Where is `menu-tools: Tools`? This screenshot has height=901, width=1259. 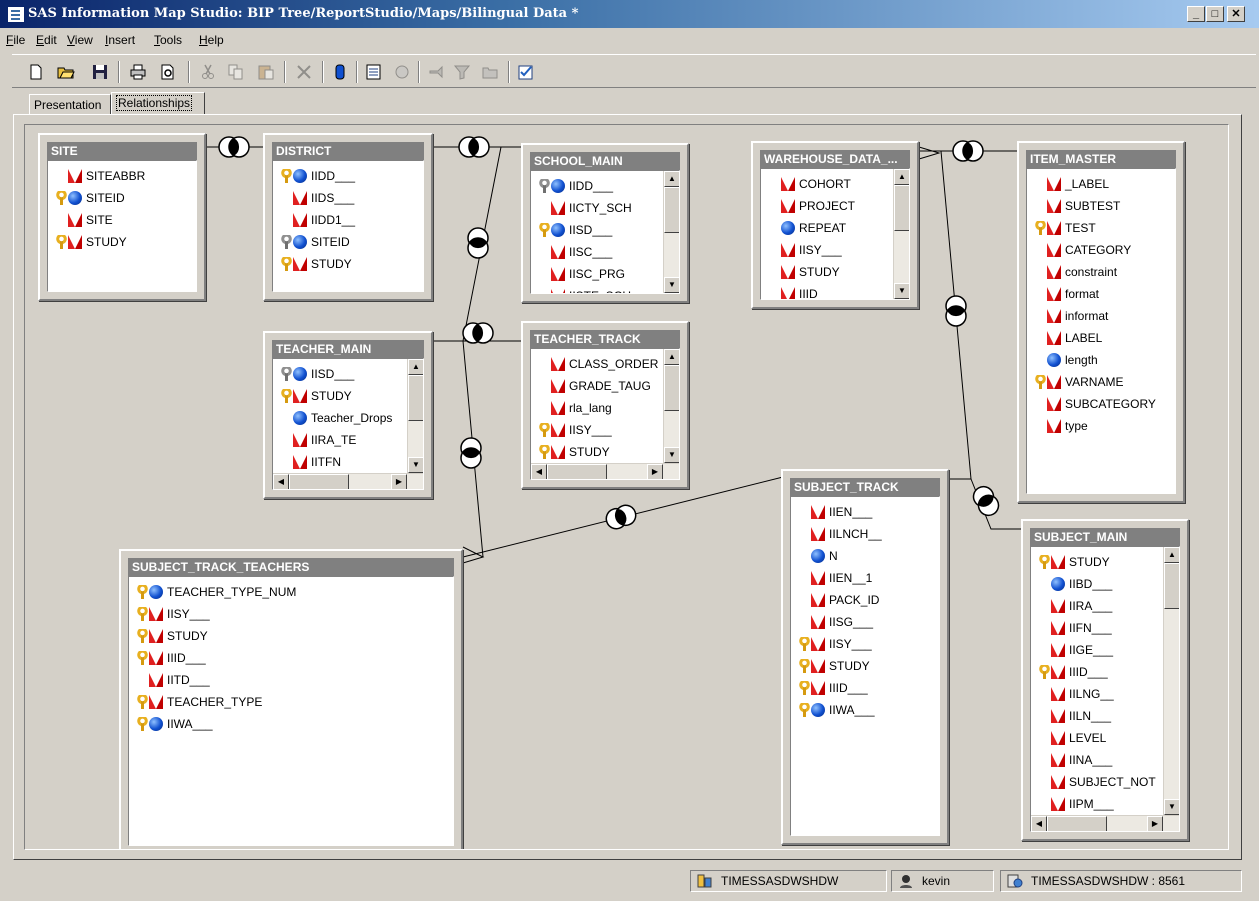 menu-tools: Tools is located at coordinates (168, 40).